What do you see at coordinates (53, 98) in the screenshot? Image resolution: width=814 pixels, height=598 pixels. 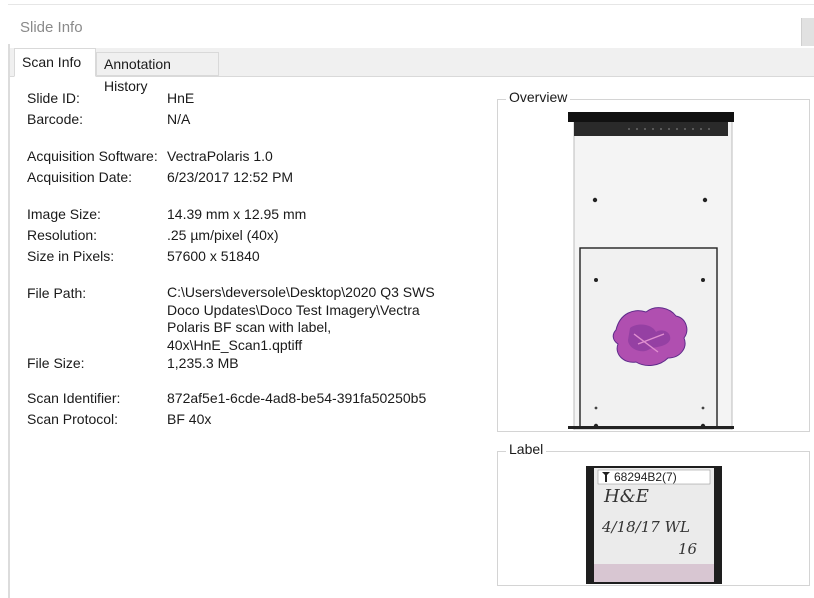 I see `field-label: Slide ID:` at bounding box center [53, 98].